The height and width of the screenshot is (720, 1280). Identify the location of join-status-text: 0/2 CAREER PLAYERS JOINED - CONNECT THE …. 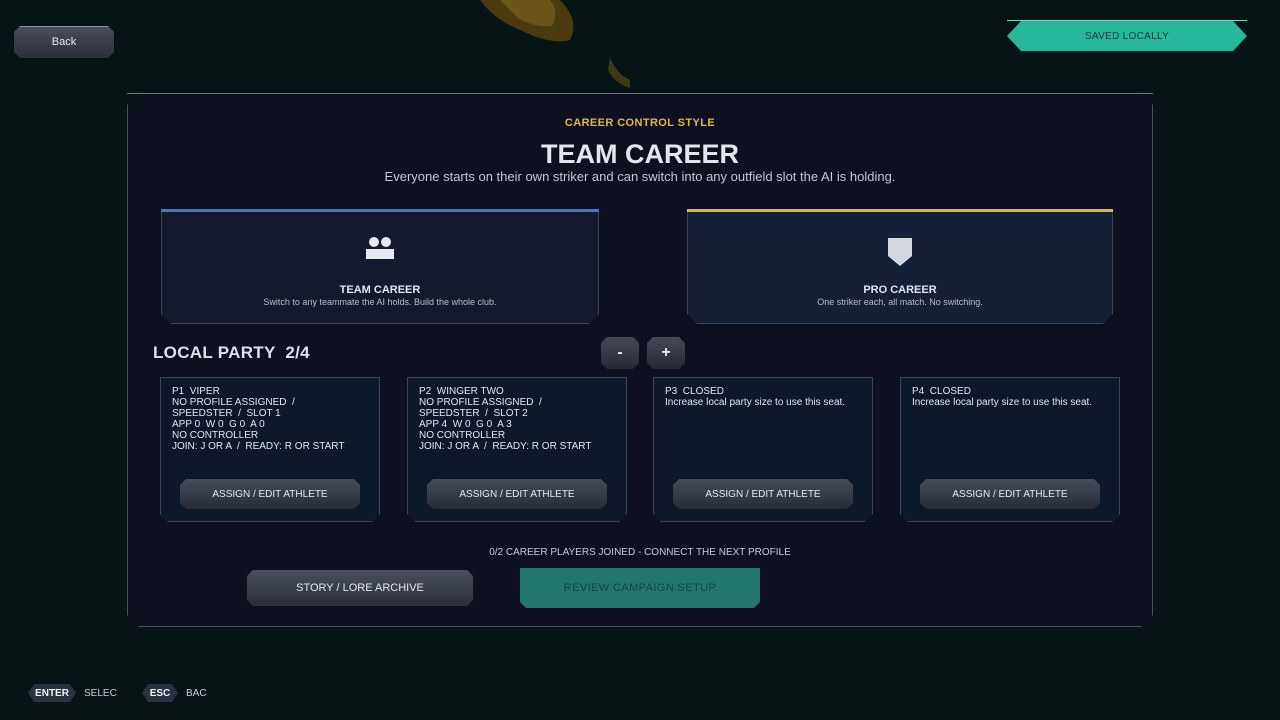
(640, 552).